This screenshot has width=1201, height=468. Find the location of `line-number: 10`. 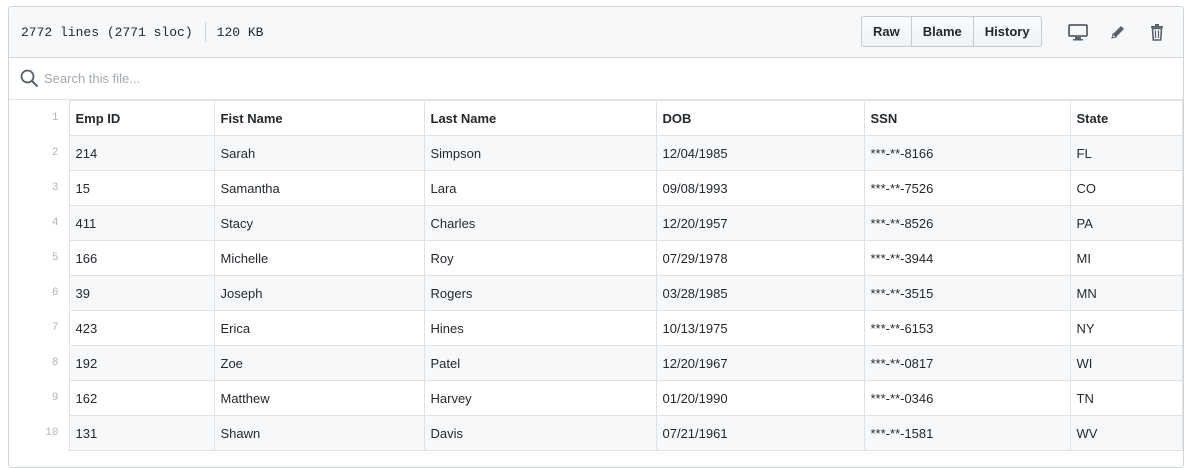

line-number: 10 is located at coordinates (39, 433).